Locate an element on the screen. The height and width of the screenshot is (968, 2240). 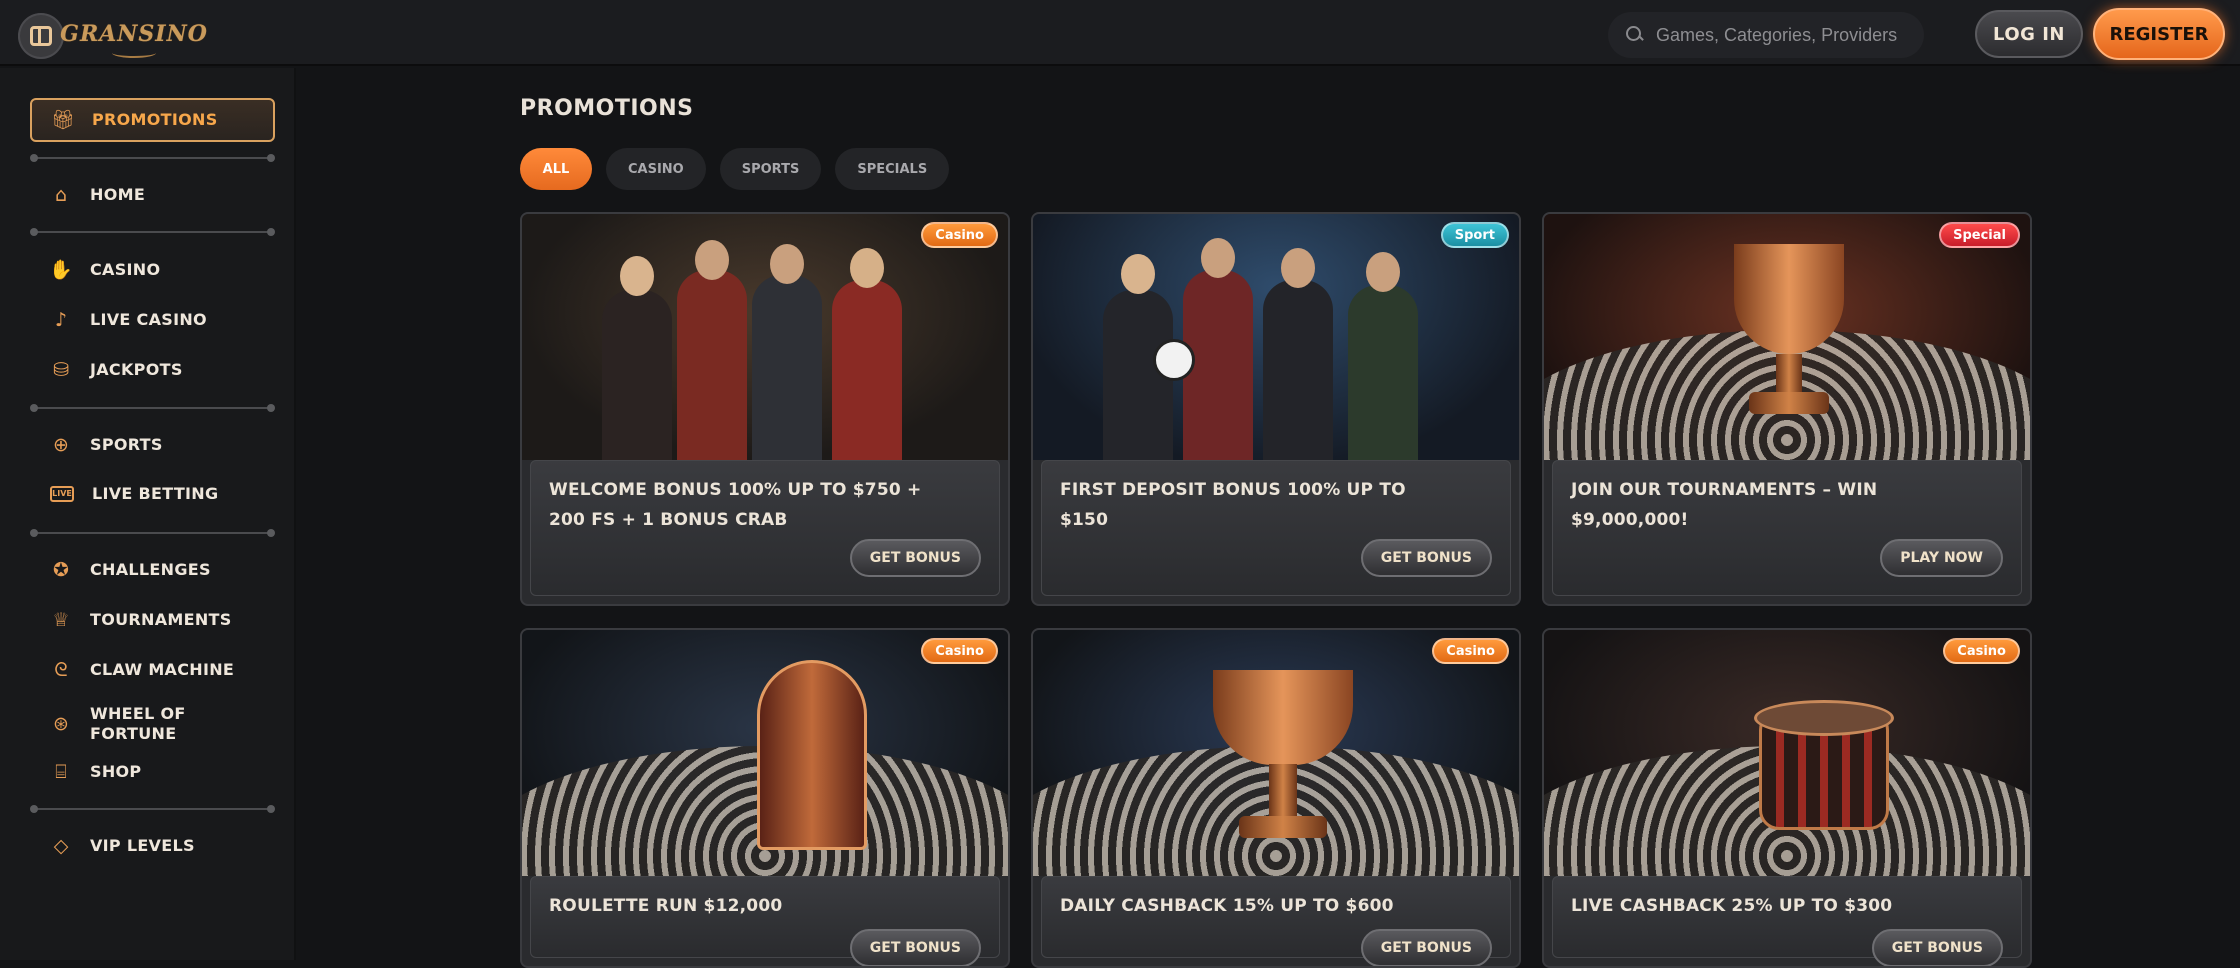
page-title: PROMOTIONS is located at coordinates (607, 108).